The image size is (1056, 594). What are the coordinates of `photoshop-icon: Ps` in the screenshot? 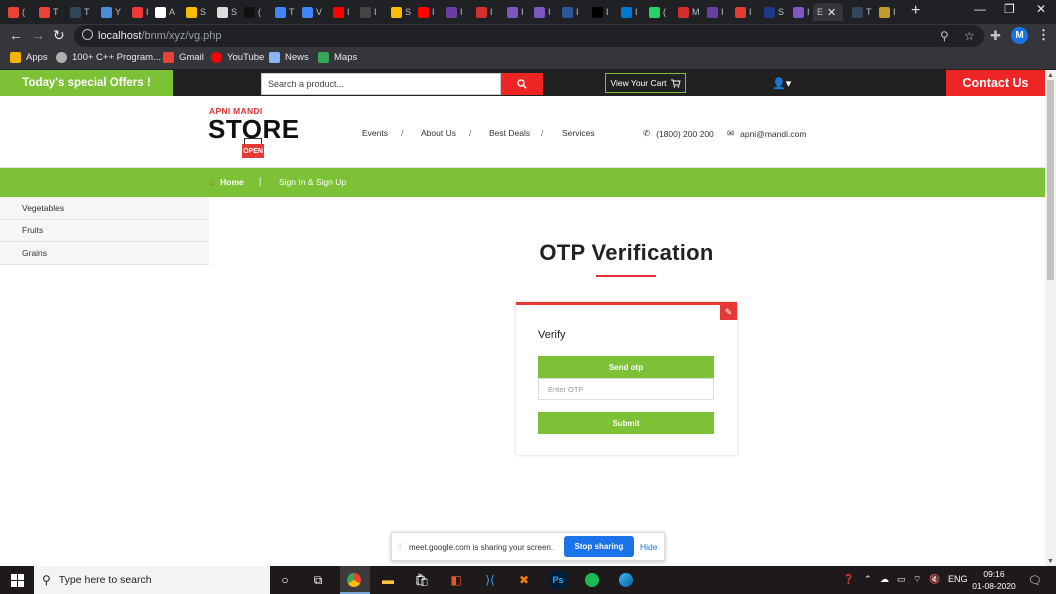 It's located at (558, 580).